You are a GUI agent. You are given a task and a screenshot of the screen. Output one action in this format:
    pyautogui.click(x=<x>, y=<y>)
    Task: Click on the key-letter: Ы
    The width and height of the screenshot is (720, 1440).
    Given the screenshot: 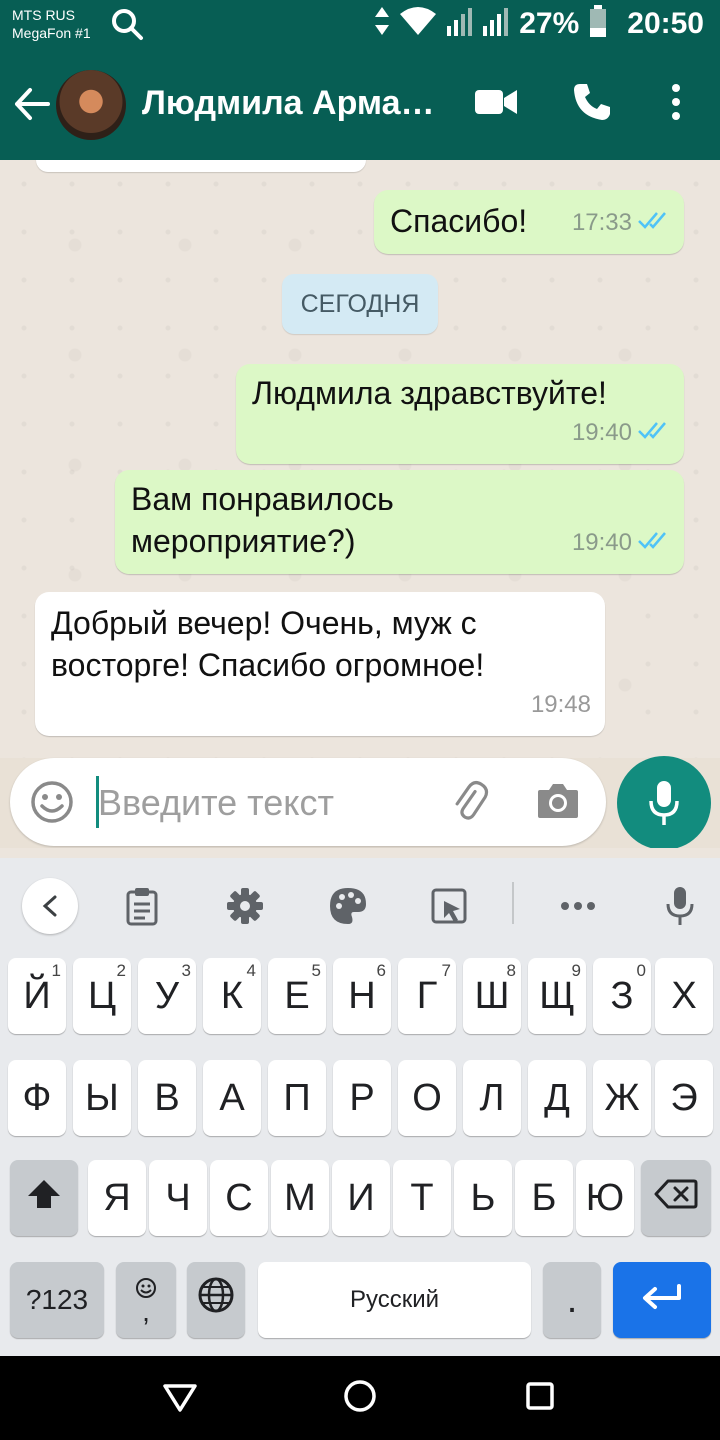 What is the action you would take?
    pyautogui.click(x=102, y=1098)
    